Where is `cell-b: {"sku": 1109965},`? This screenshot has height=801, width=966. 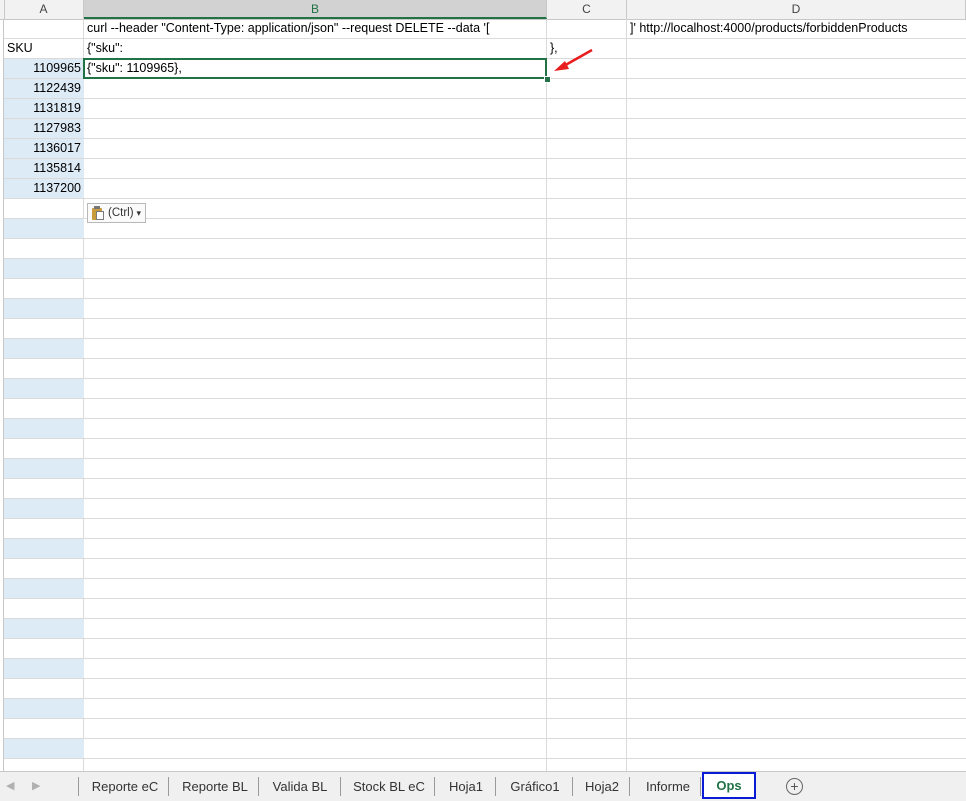
cell-b: {"sku": 1109965}, is located at coordinates (315, 68).